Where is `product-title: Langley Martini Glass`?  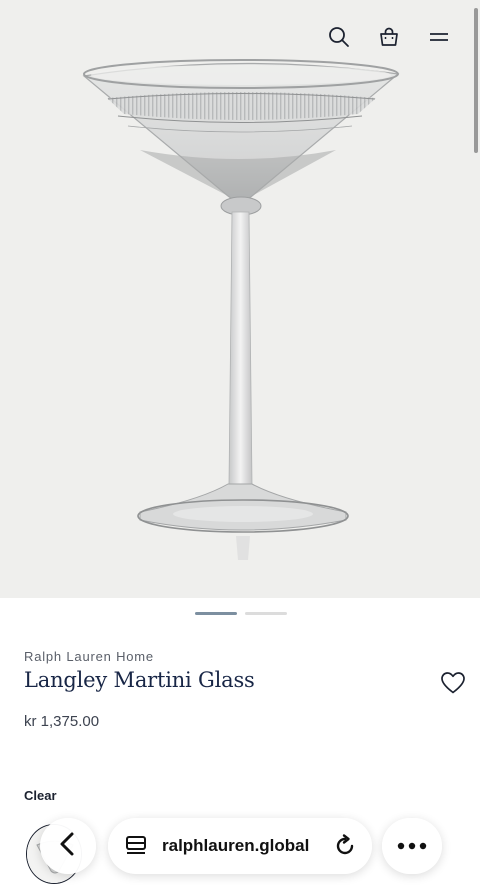 product-title: Langley Martini Glass is located at coordinates (139, 680).